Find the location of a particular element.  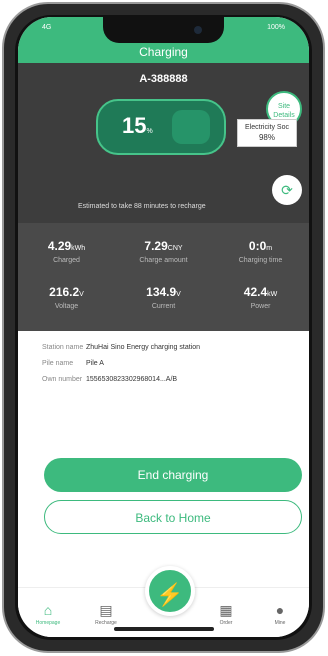

stat-value: 7.29 is located at coordinates (156, 246).